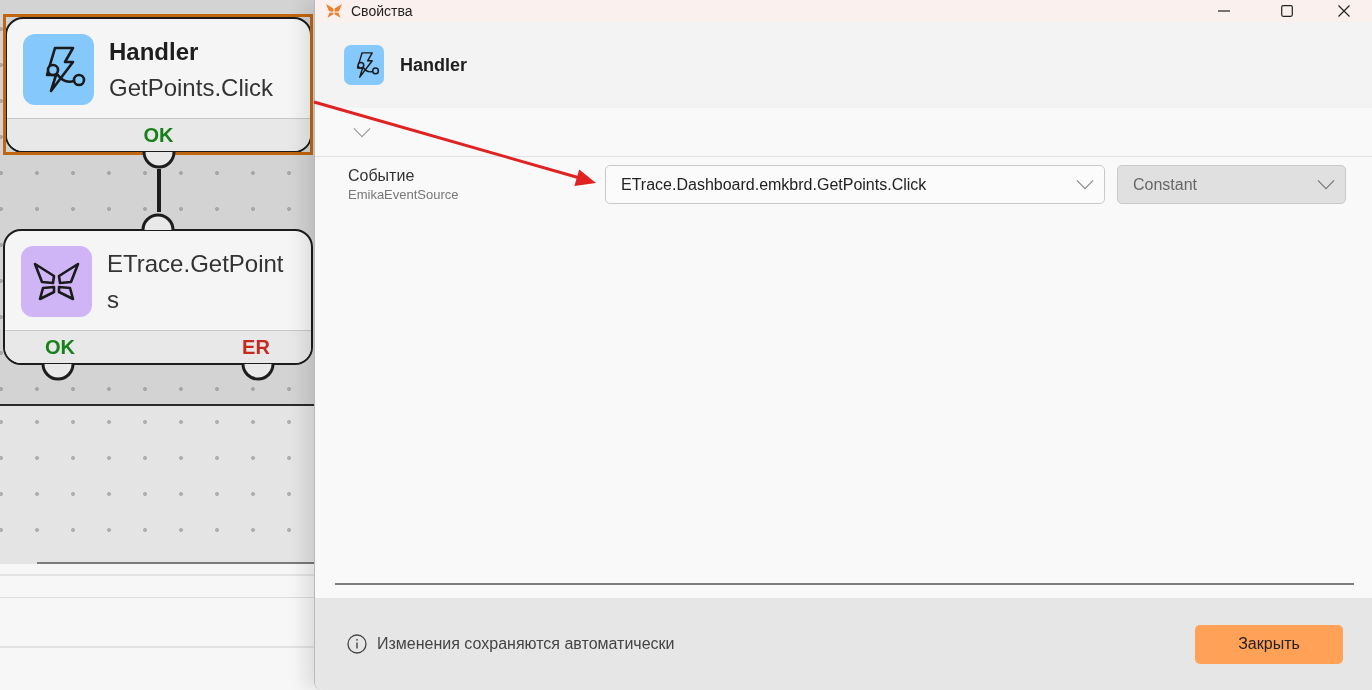 The image size is (1372, 690). I want to click on input-port, so click(158, 220).